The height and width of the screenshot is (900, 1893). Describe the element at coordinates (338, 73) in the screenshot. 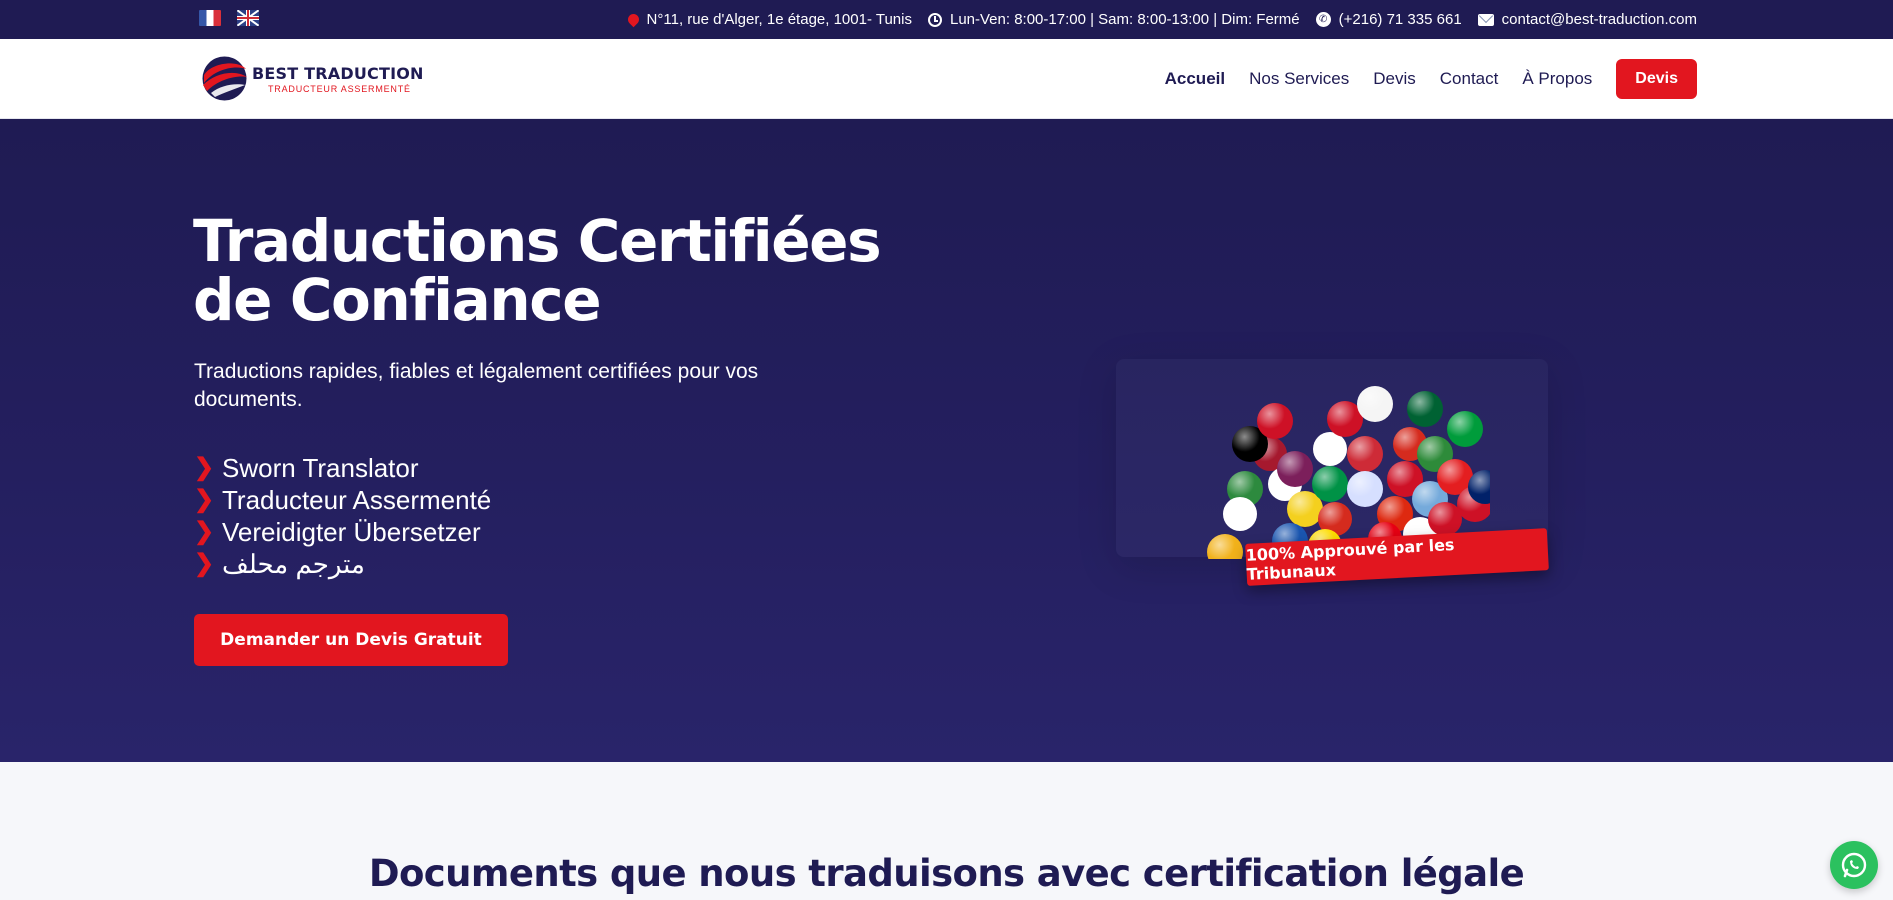

I see `logo-title: BEST TRADUCTION` at that location.